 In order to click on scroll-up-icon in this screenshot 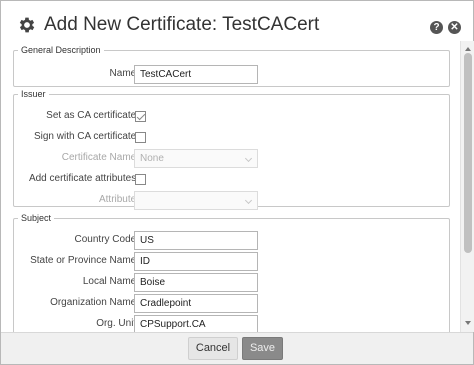, I will do `click(468, 49)`.